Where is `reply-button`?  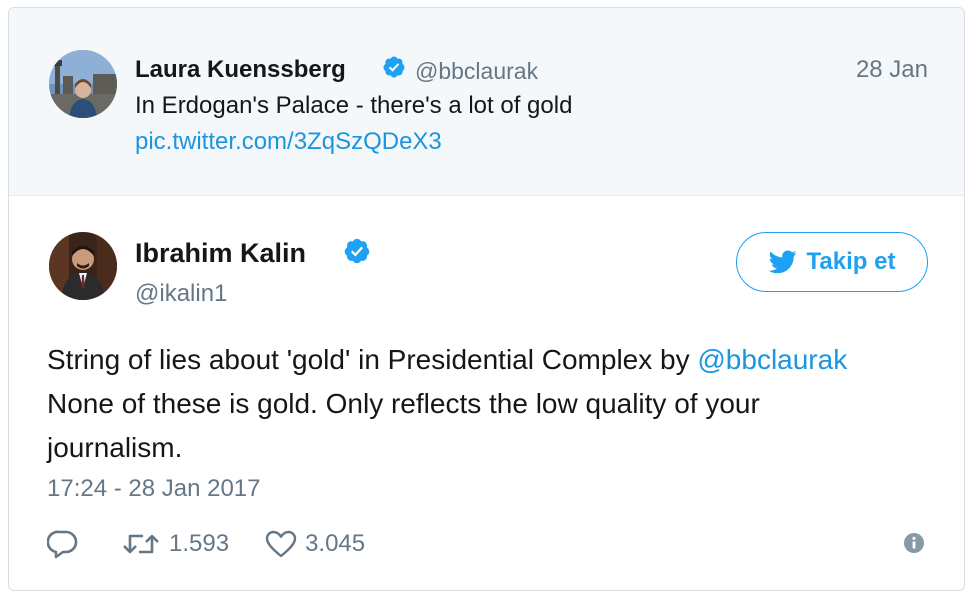
reply-button is located at coordinates (63, 544).